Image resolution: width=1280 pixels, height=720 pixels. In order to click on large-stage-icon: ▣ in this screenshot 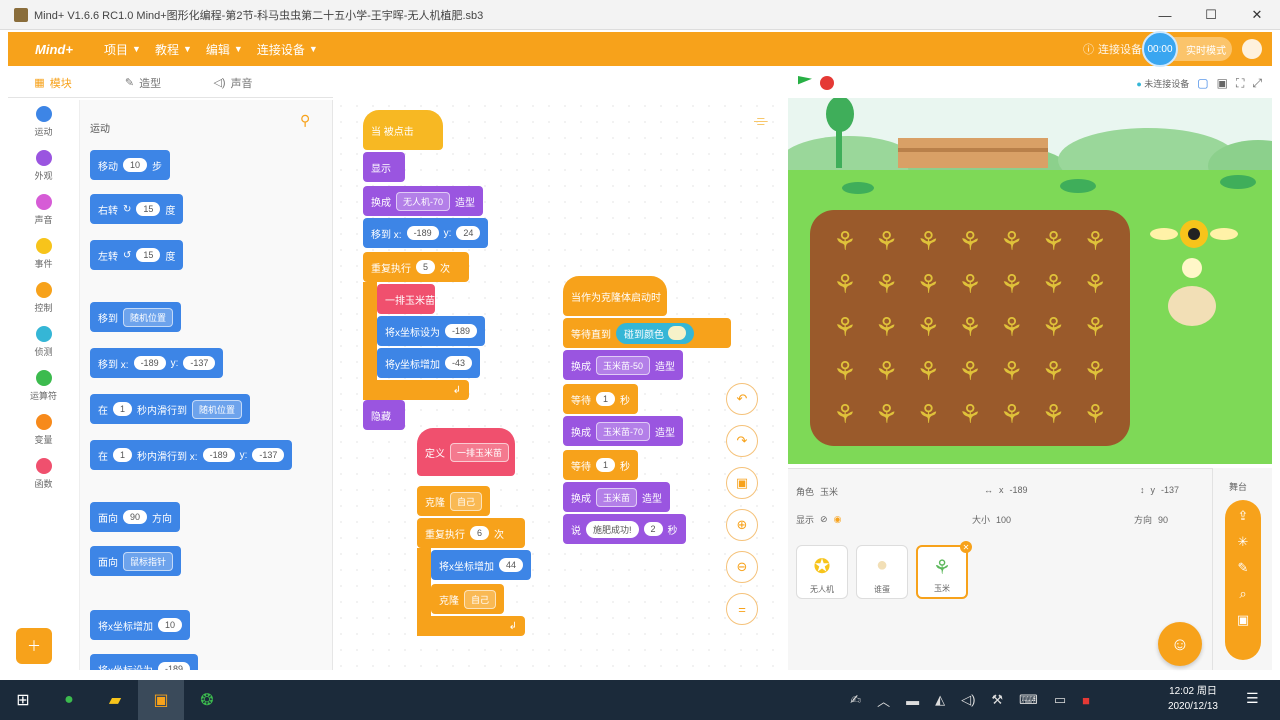, I will do `click(1222, 83)`.